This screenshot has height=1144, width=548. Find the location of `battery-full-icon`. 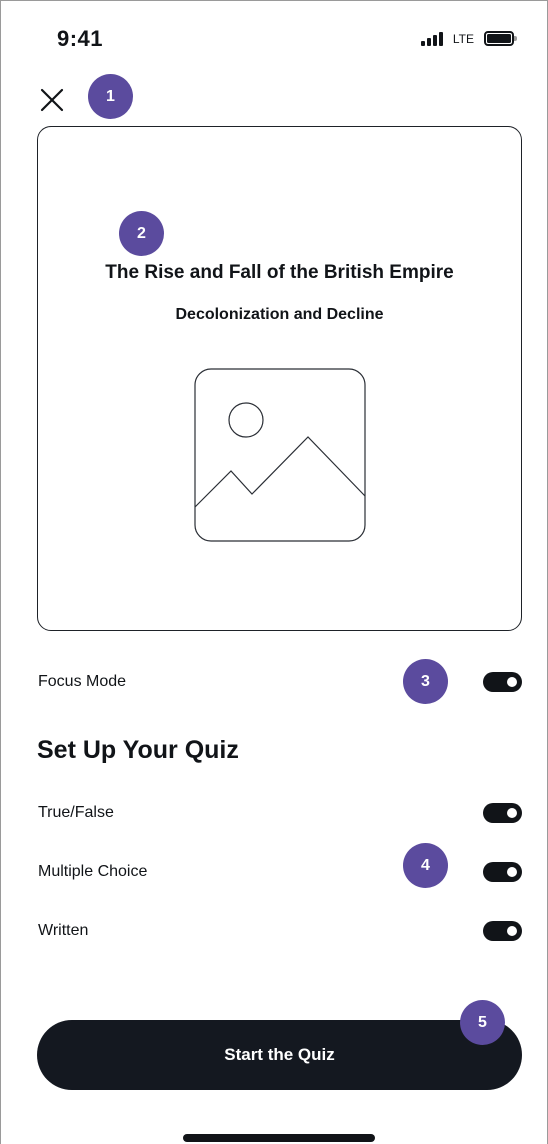

battery-full-icon is located at coordinates (500, 38).